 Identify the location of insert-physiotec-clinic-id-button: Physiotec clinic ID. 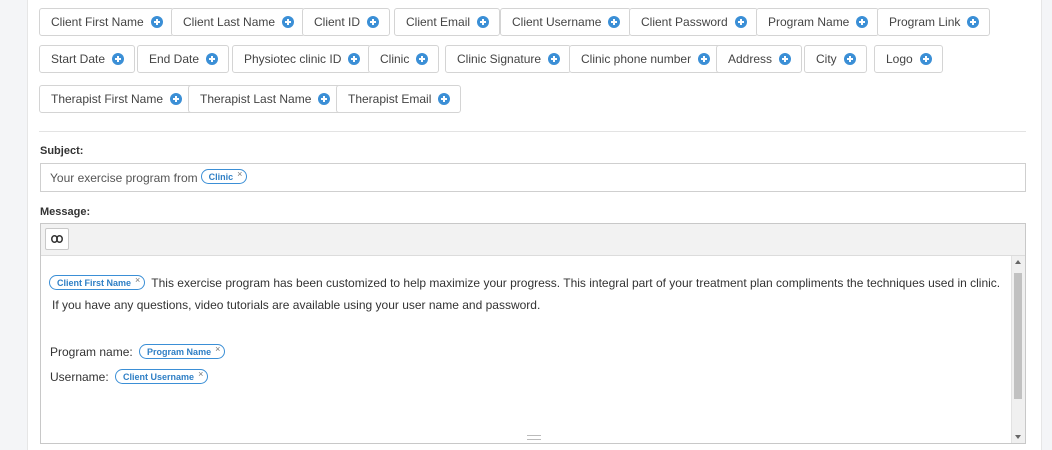
(302, 59).